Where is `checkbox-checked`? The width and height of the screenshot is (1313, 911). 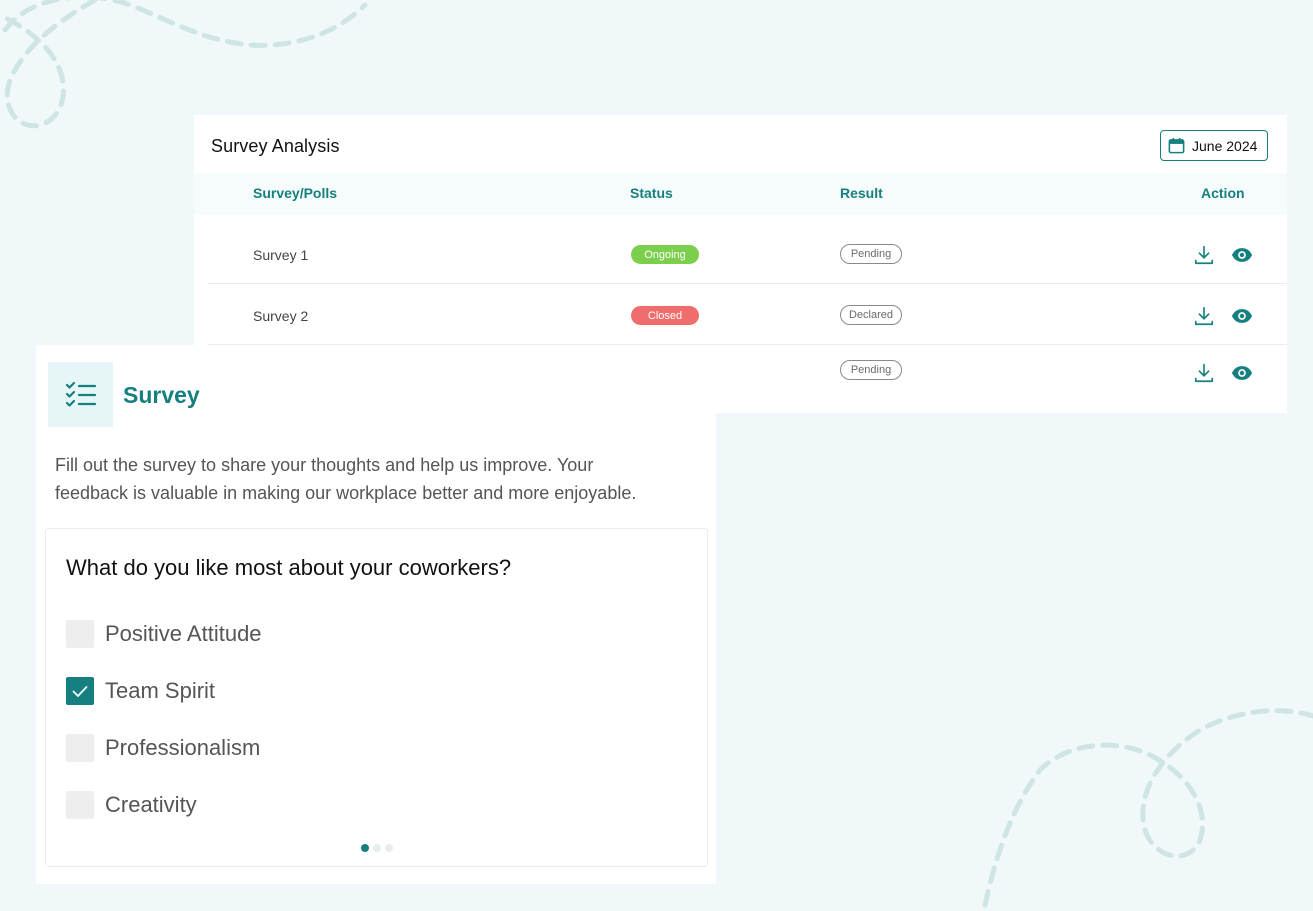 checkbox-checked is located at coordinates (80, 691).